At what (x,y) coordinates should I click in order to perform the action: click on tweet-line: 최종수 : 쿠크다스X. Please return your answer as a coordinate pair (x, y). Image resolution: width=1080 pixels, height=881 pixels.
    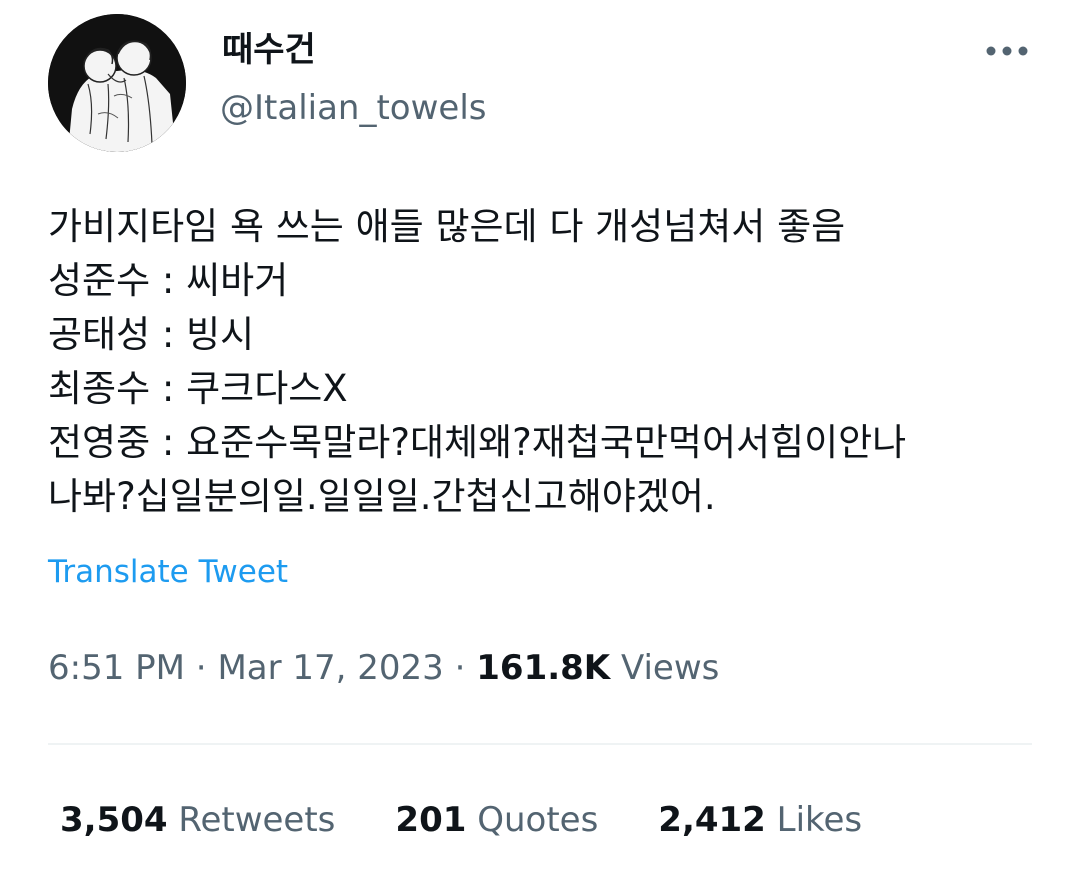
    Looking at the image, I should click on (198, 388).